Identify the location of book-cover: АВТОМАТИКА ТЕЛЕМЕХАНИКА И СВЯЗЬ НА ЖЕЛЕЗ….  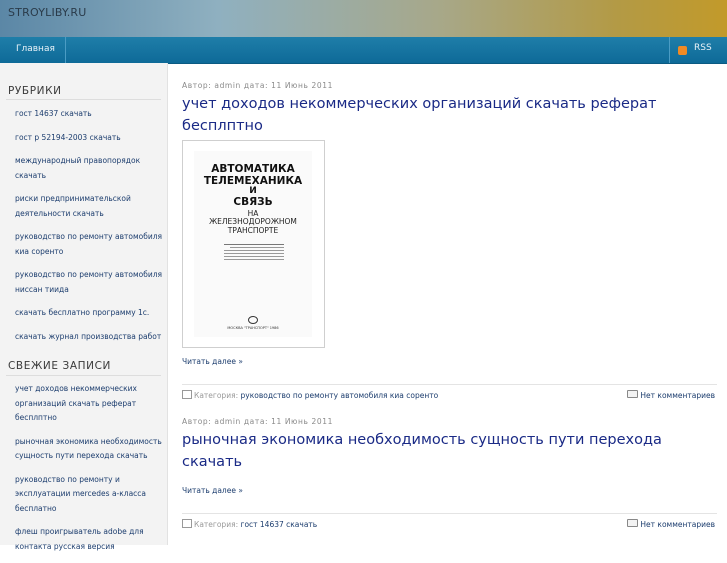
(253, 244).